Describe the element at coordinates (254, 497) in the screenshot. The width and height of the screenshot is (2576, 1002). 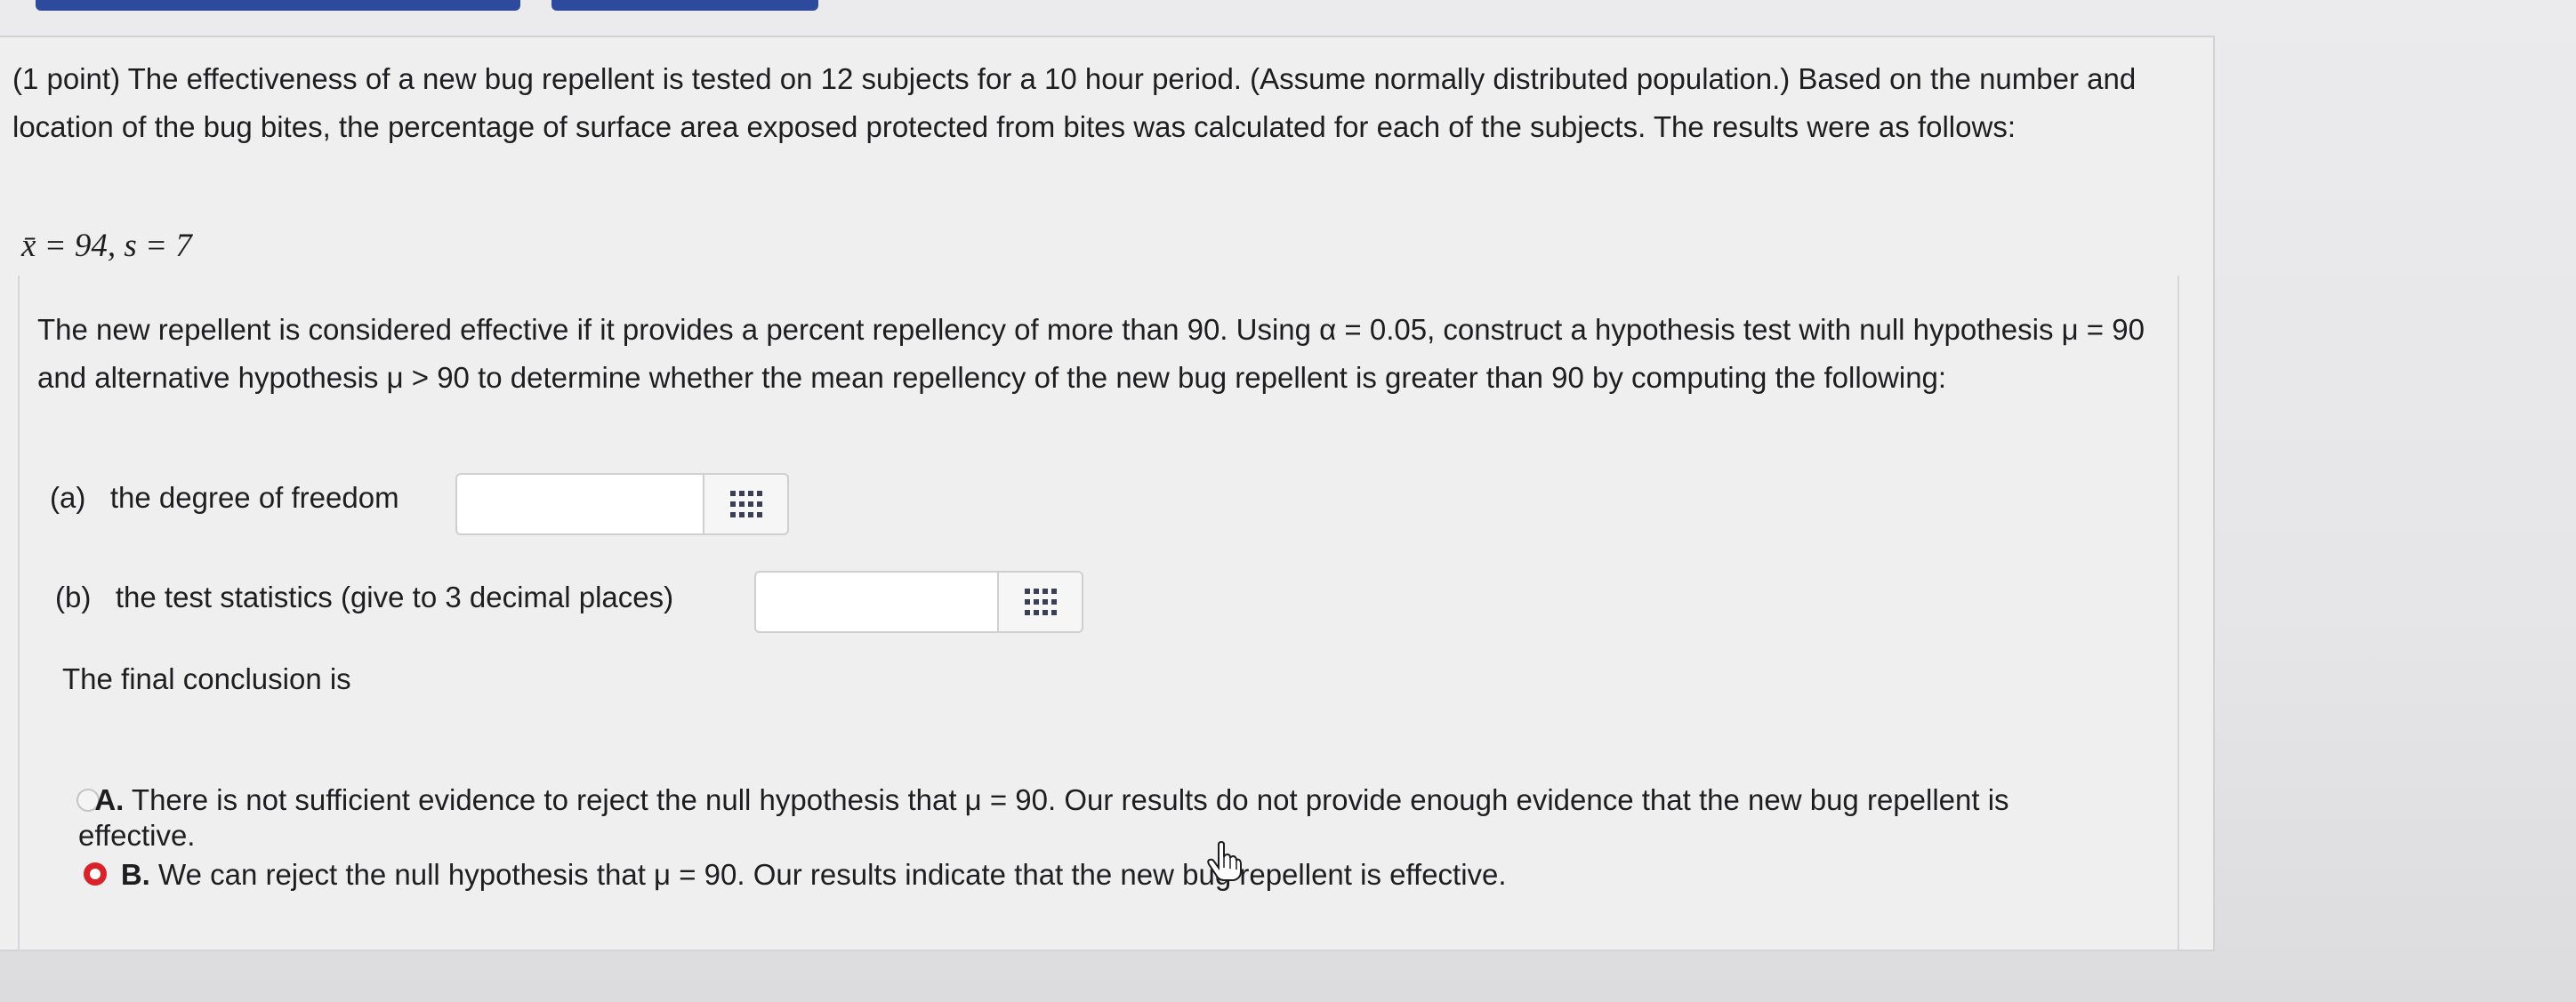
I see `question-a-text: the degree of freedom` at that location.